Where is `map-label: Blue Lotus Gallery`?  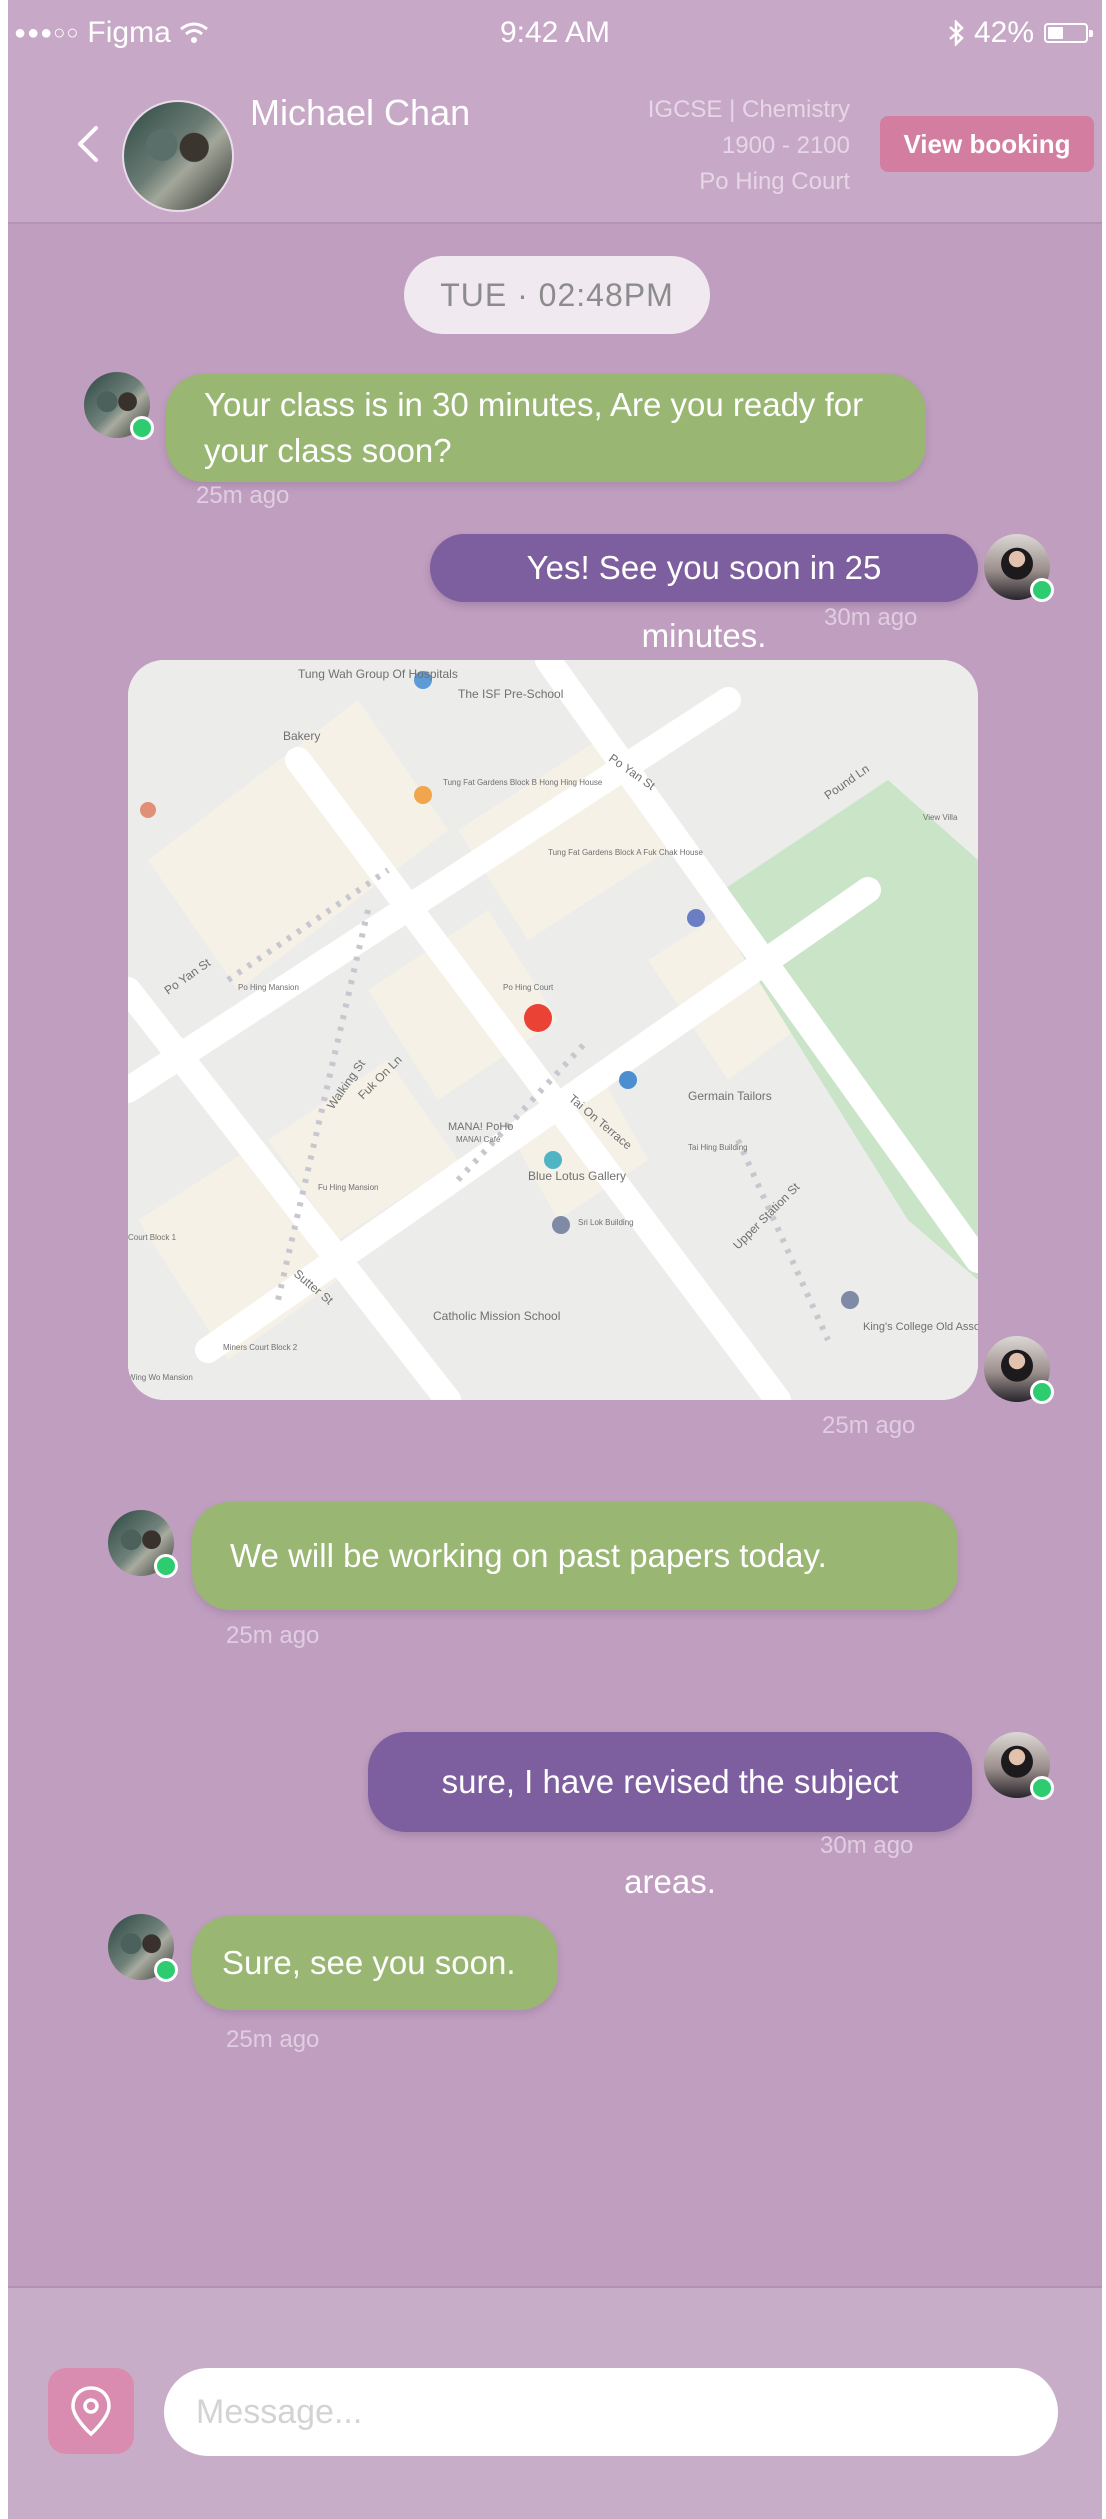
map-label: Blue Lotus Gallery is located at coordinates (577, 1176).